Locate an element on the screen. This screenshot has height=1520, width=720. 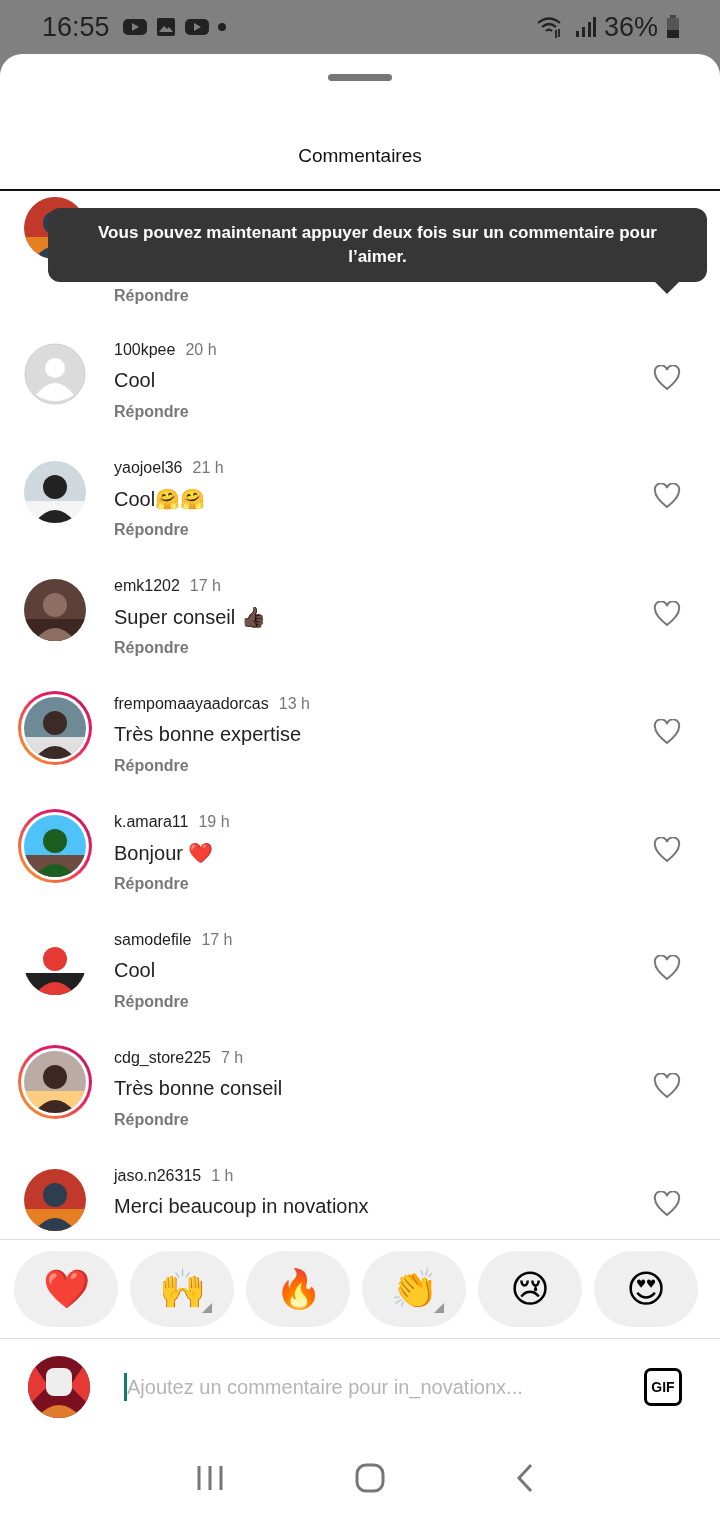
comment-time: 1 h is located at coordinates (222, 1176).